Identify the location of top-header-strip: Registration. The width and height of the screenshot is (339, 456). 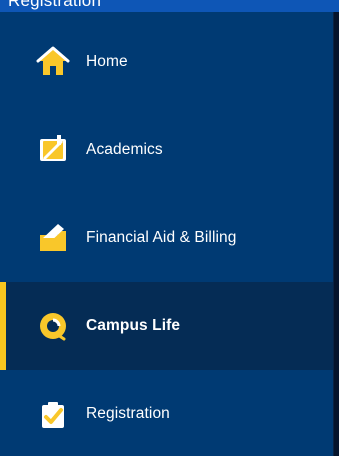
(169, 6).